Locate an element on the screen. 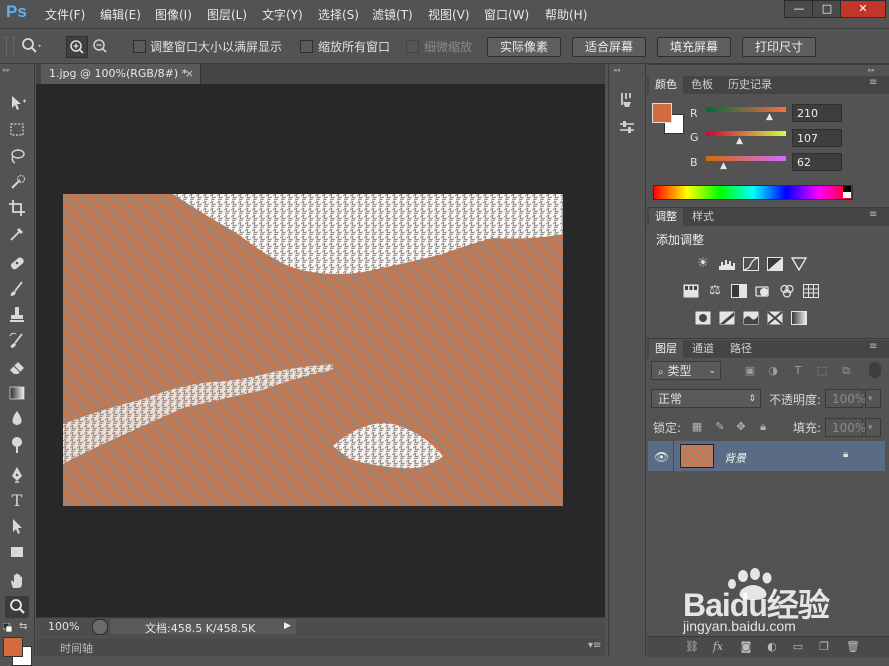 The image size is (889, 666). fill-screen-button: 填充屏幕 is located at coordinates (694, 47).